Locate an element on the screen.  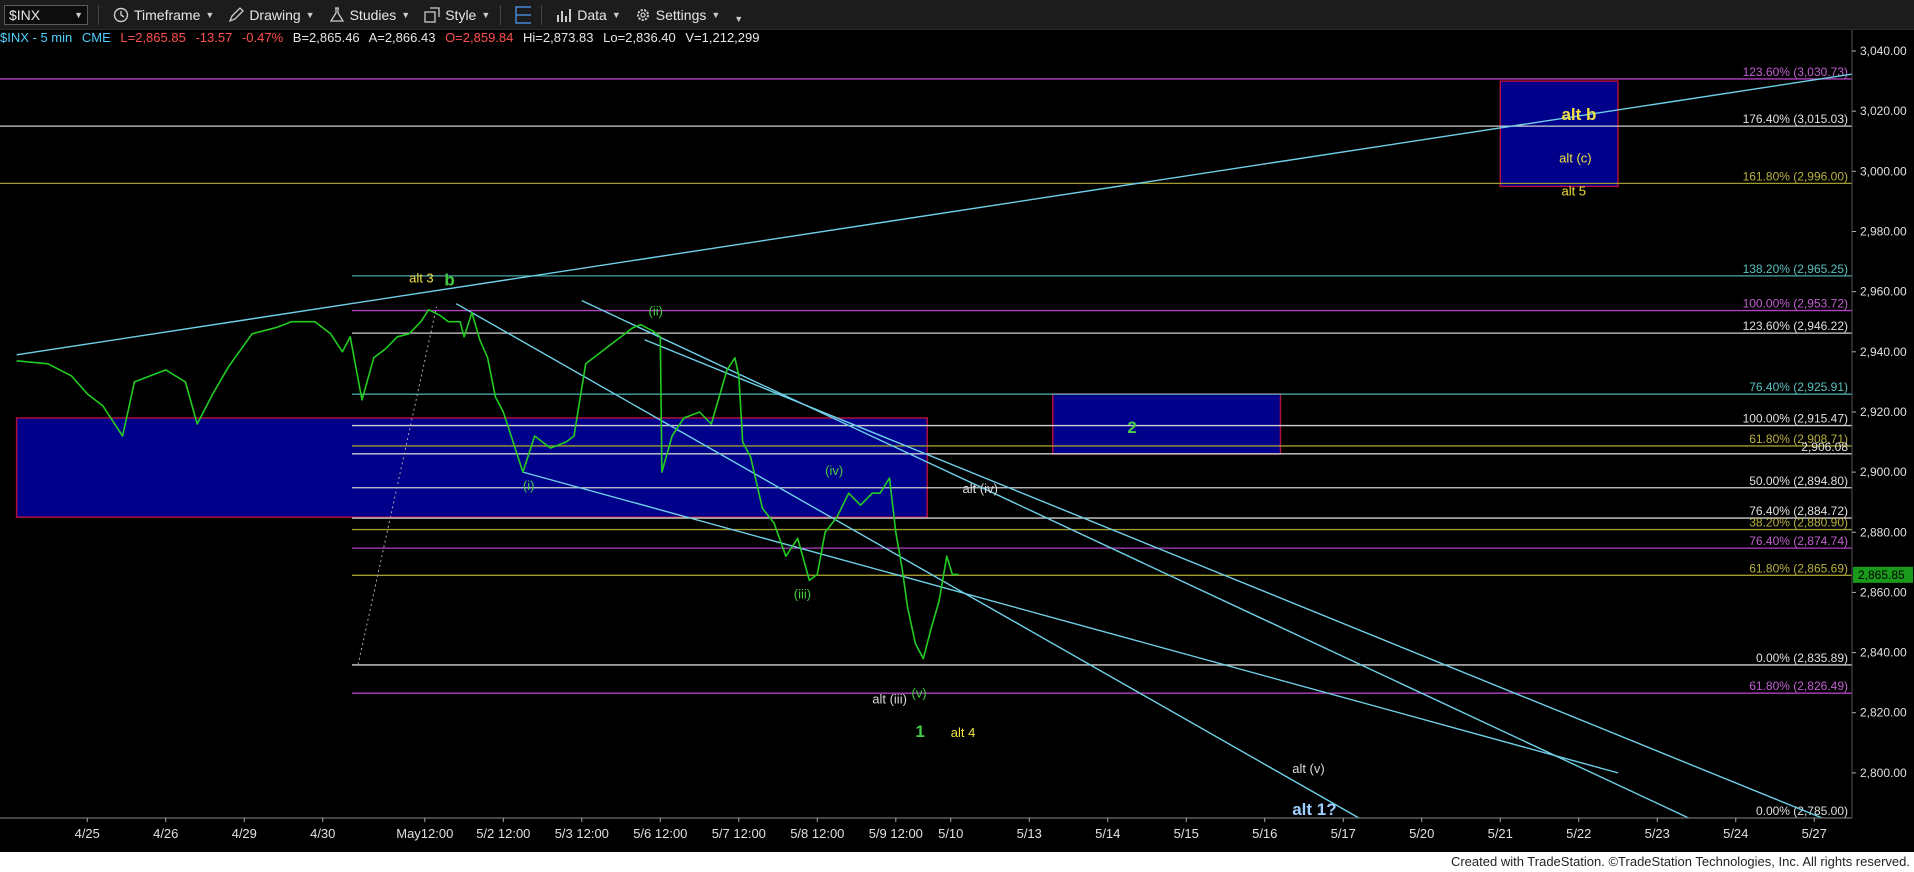
x-tick-label: May12:00 is located at coordinates (424, 833).